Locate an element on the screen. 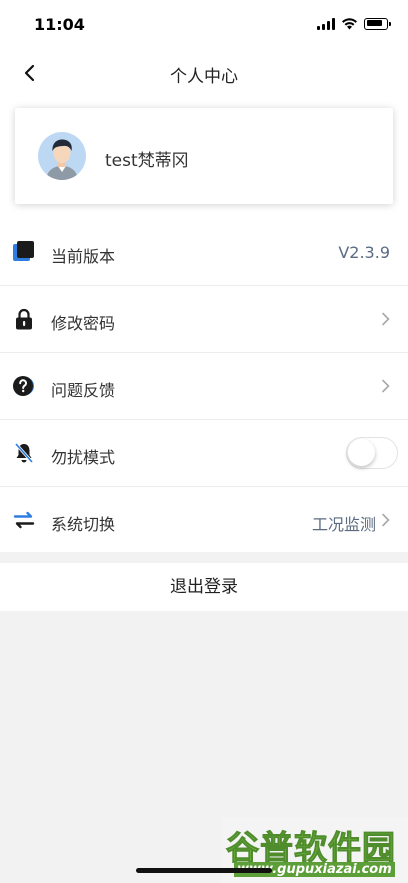 The image size is (408, 883). menu-label: 修改密码 is located at coordinates (83, 323).